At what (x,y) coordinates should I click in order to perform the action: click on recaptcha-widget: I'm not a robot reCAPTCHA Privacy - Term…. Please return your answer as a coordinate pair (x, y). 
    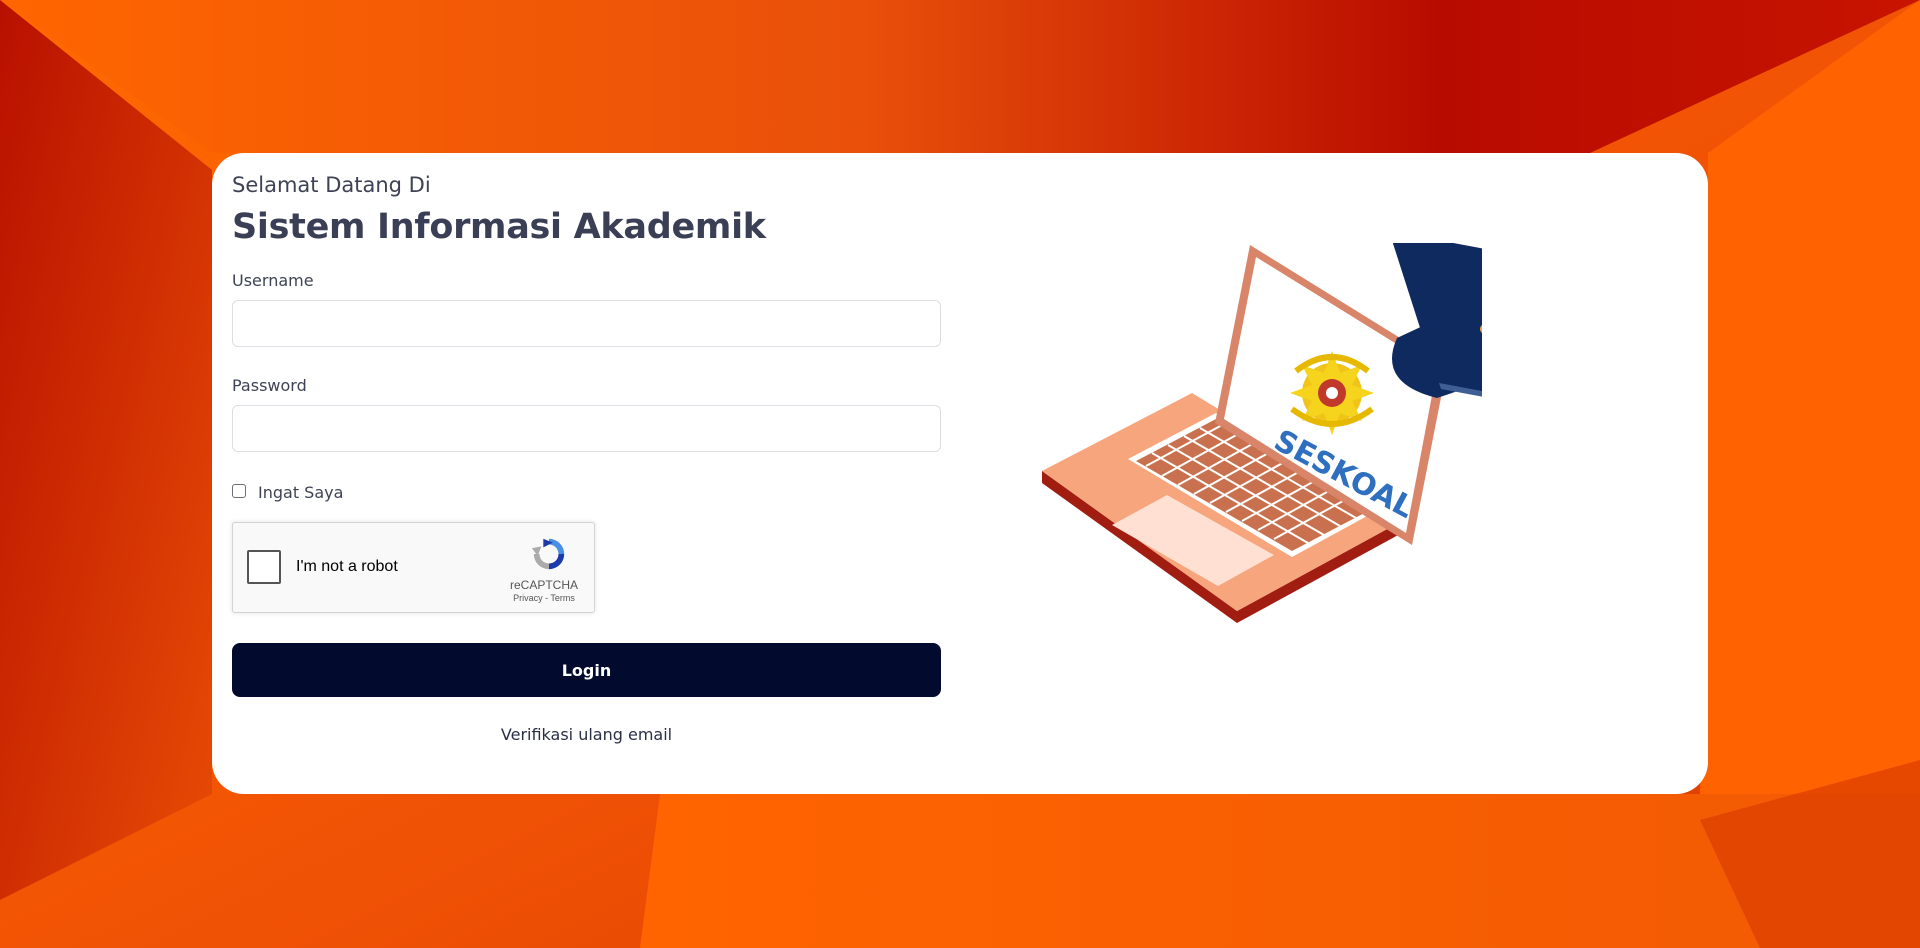
    Looking at the image, I should click on (413, 567).